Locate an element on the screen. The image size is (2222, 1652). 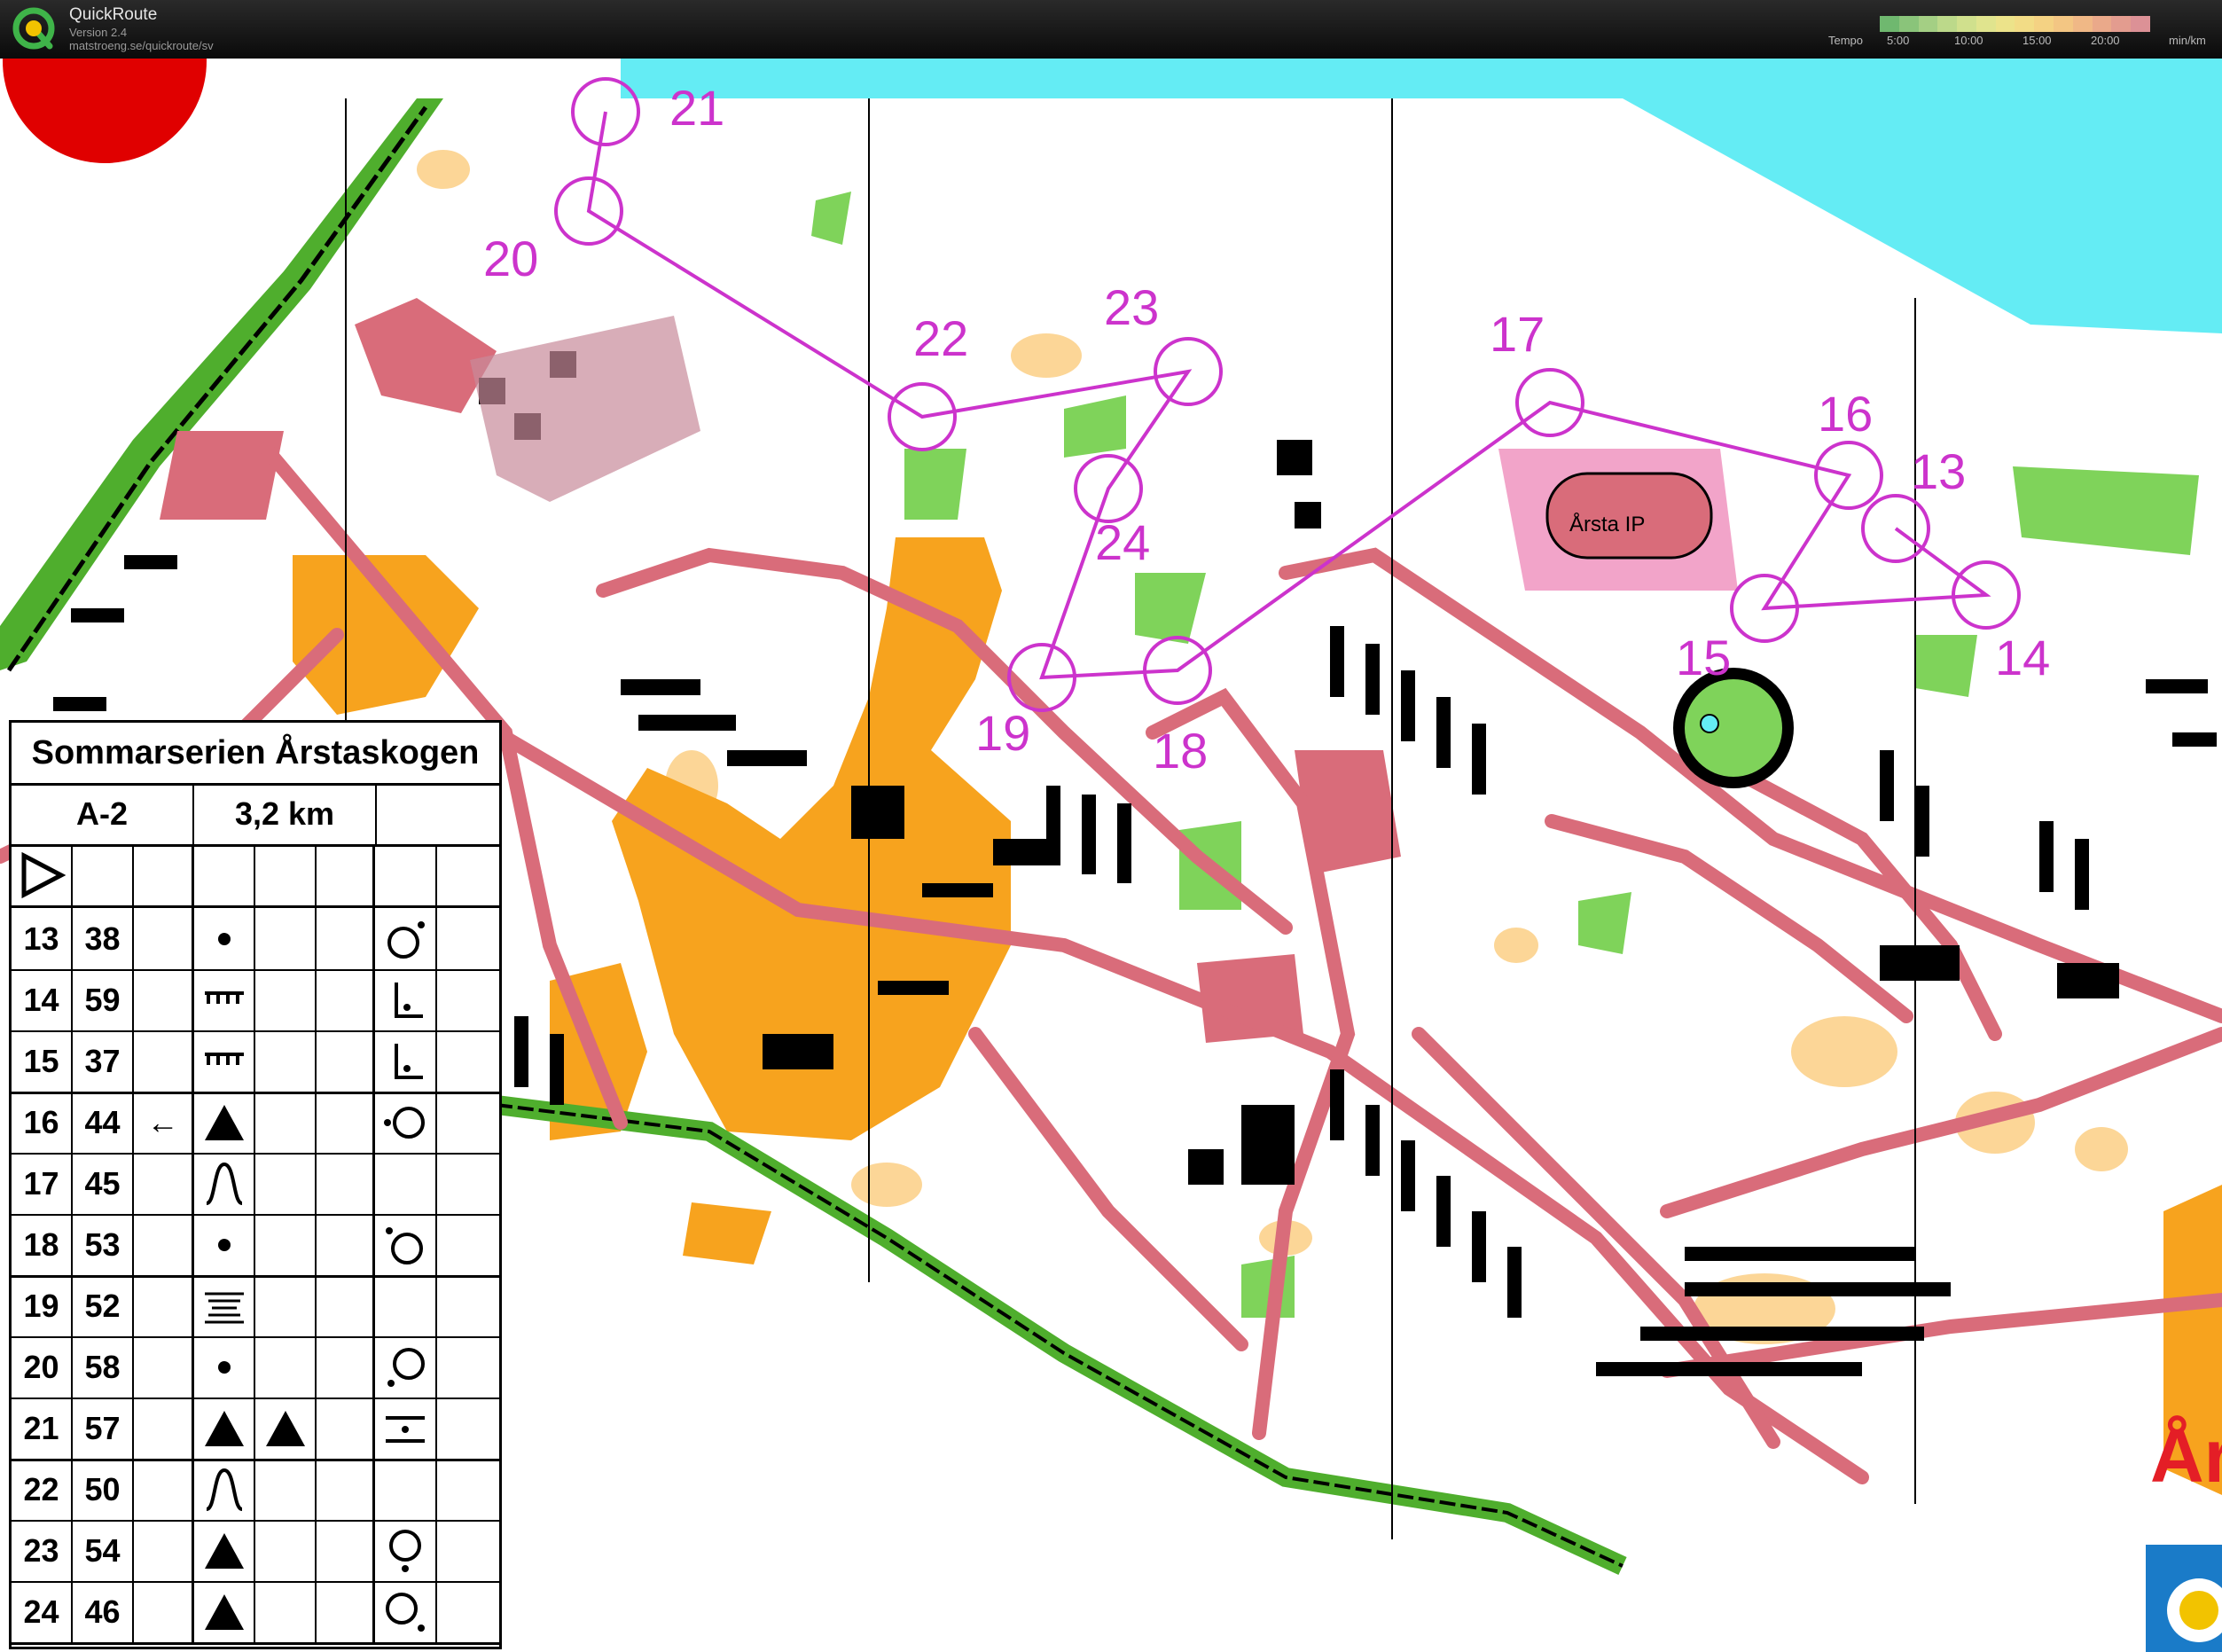
ditch-icon is located at coordinates (224, 1307).